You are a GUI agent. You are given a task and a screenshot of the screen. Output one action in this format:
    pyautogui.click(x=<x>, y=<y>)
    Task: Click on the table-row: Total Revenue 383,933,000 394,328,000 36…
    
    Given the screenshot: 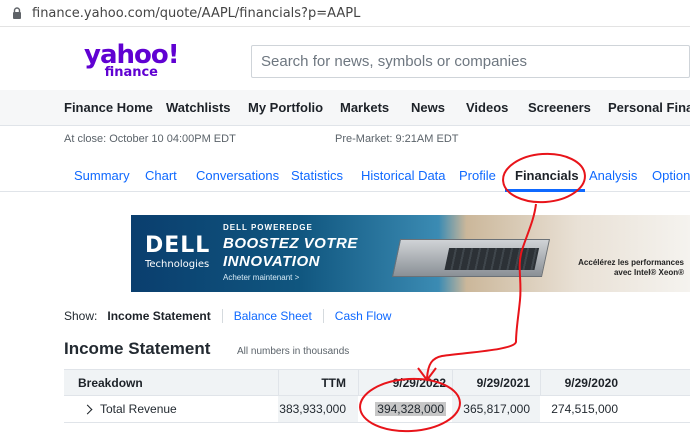 What is the action you would take?
    pyautogui.click(x=377, y=409)
    